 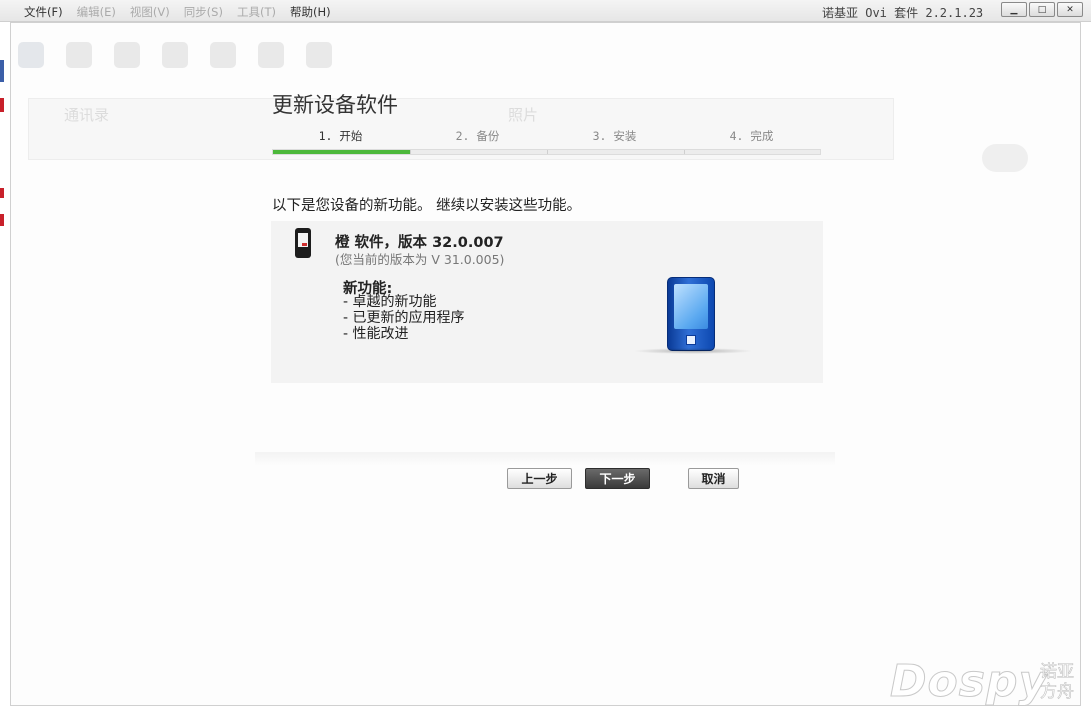 I want to click on menu-file: 文件(F), so click(x=43, y=12).